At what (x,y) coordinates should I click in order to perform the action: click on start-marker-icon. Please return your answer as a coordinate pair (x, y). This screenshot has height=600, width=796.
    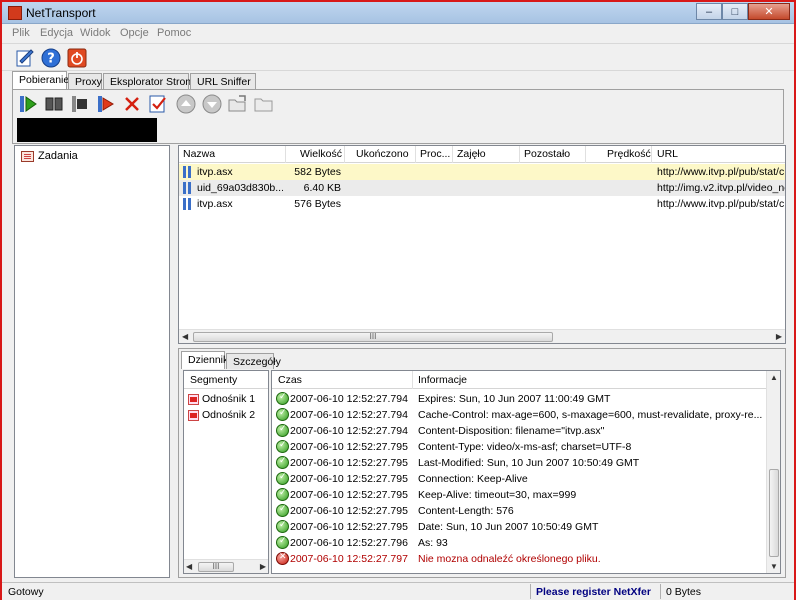
    Looking at the image, I should click on (106, 104).